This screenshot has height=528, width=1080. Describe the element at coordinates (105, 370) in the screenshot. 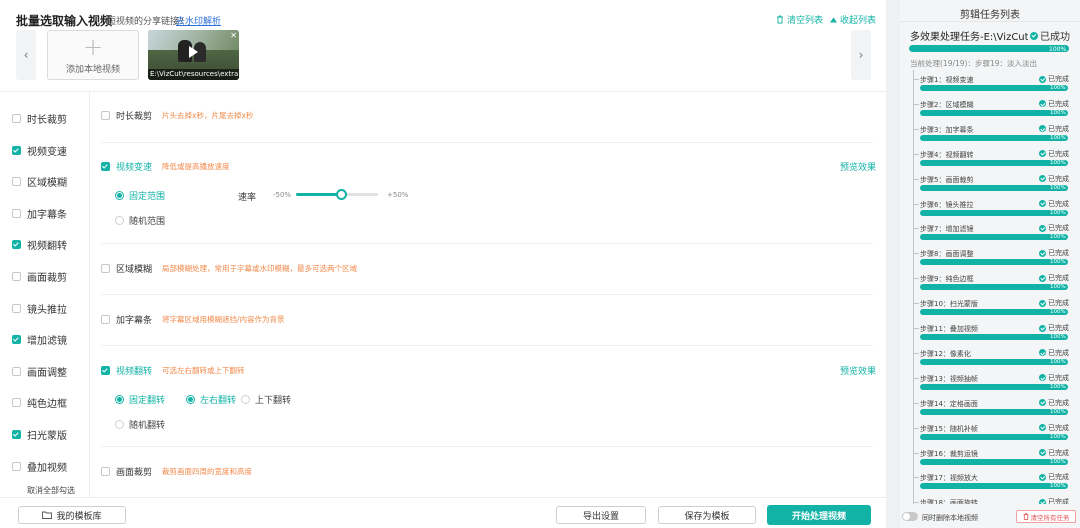

I see `flip-checkbox` at that location.